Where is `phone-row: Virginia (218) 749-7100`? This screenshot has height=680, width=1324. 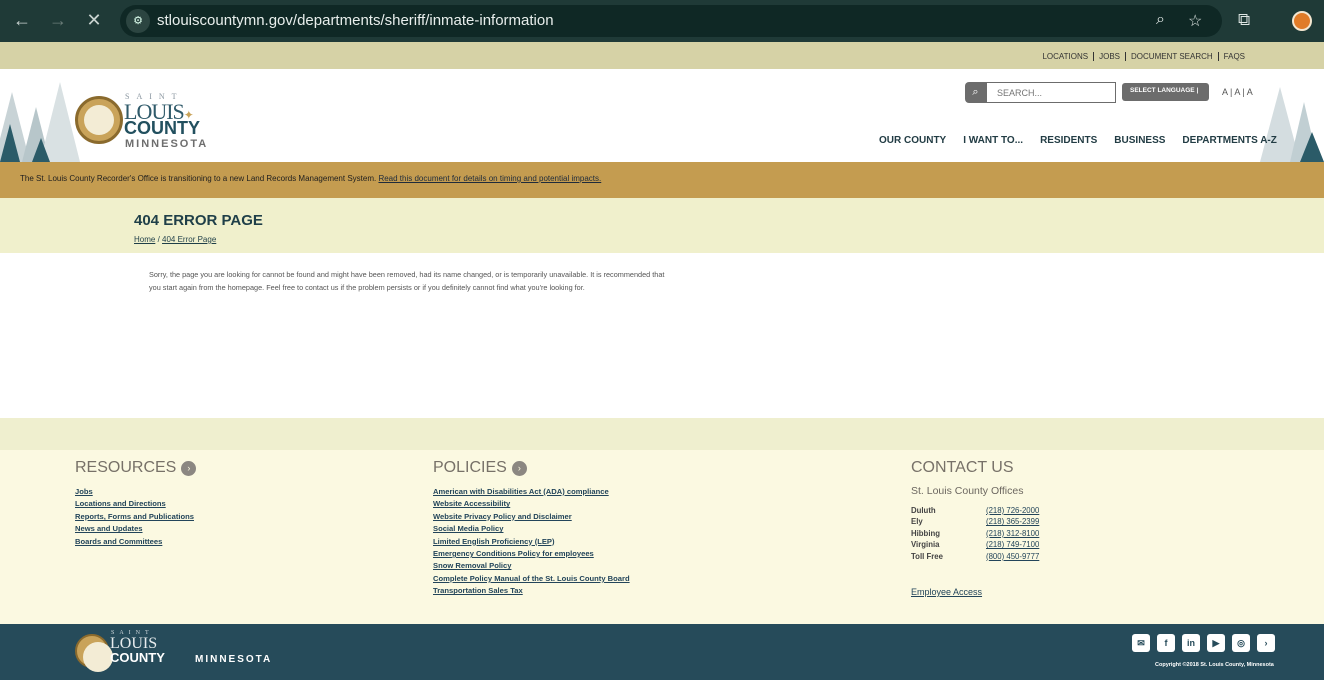
phone-row: Virginia (218) 749-7100 is located at coordinates (975, 545).